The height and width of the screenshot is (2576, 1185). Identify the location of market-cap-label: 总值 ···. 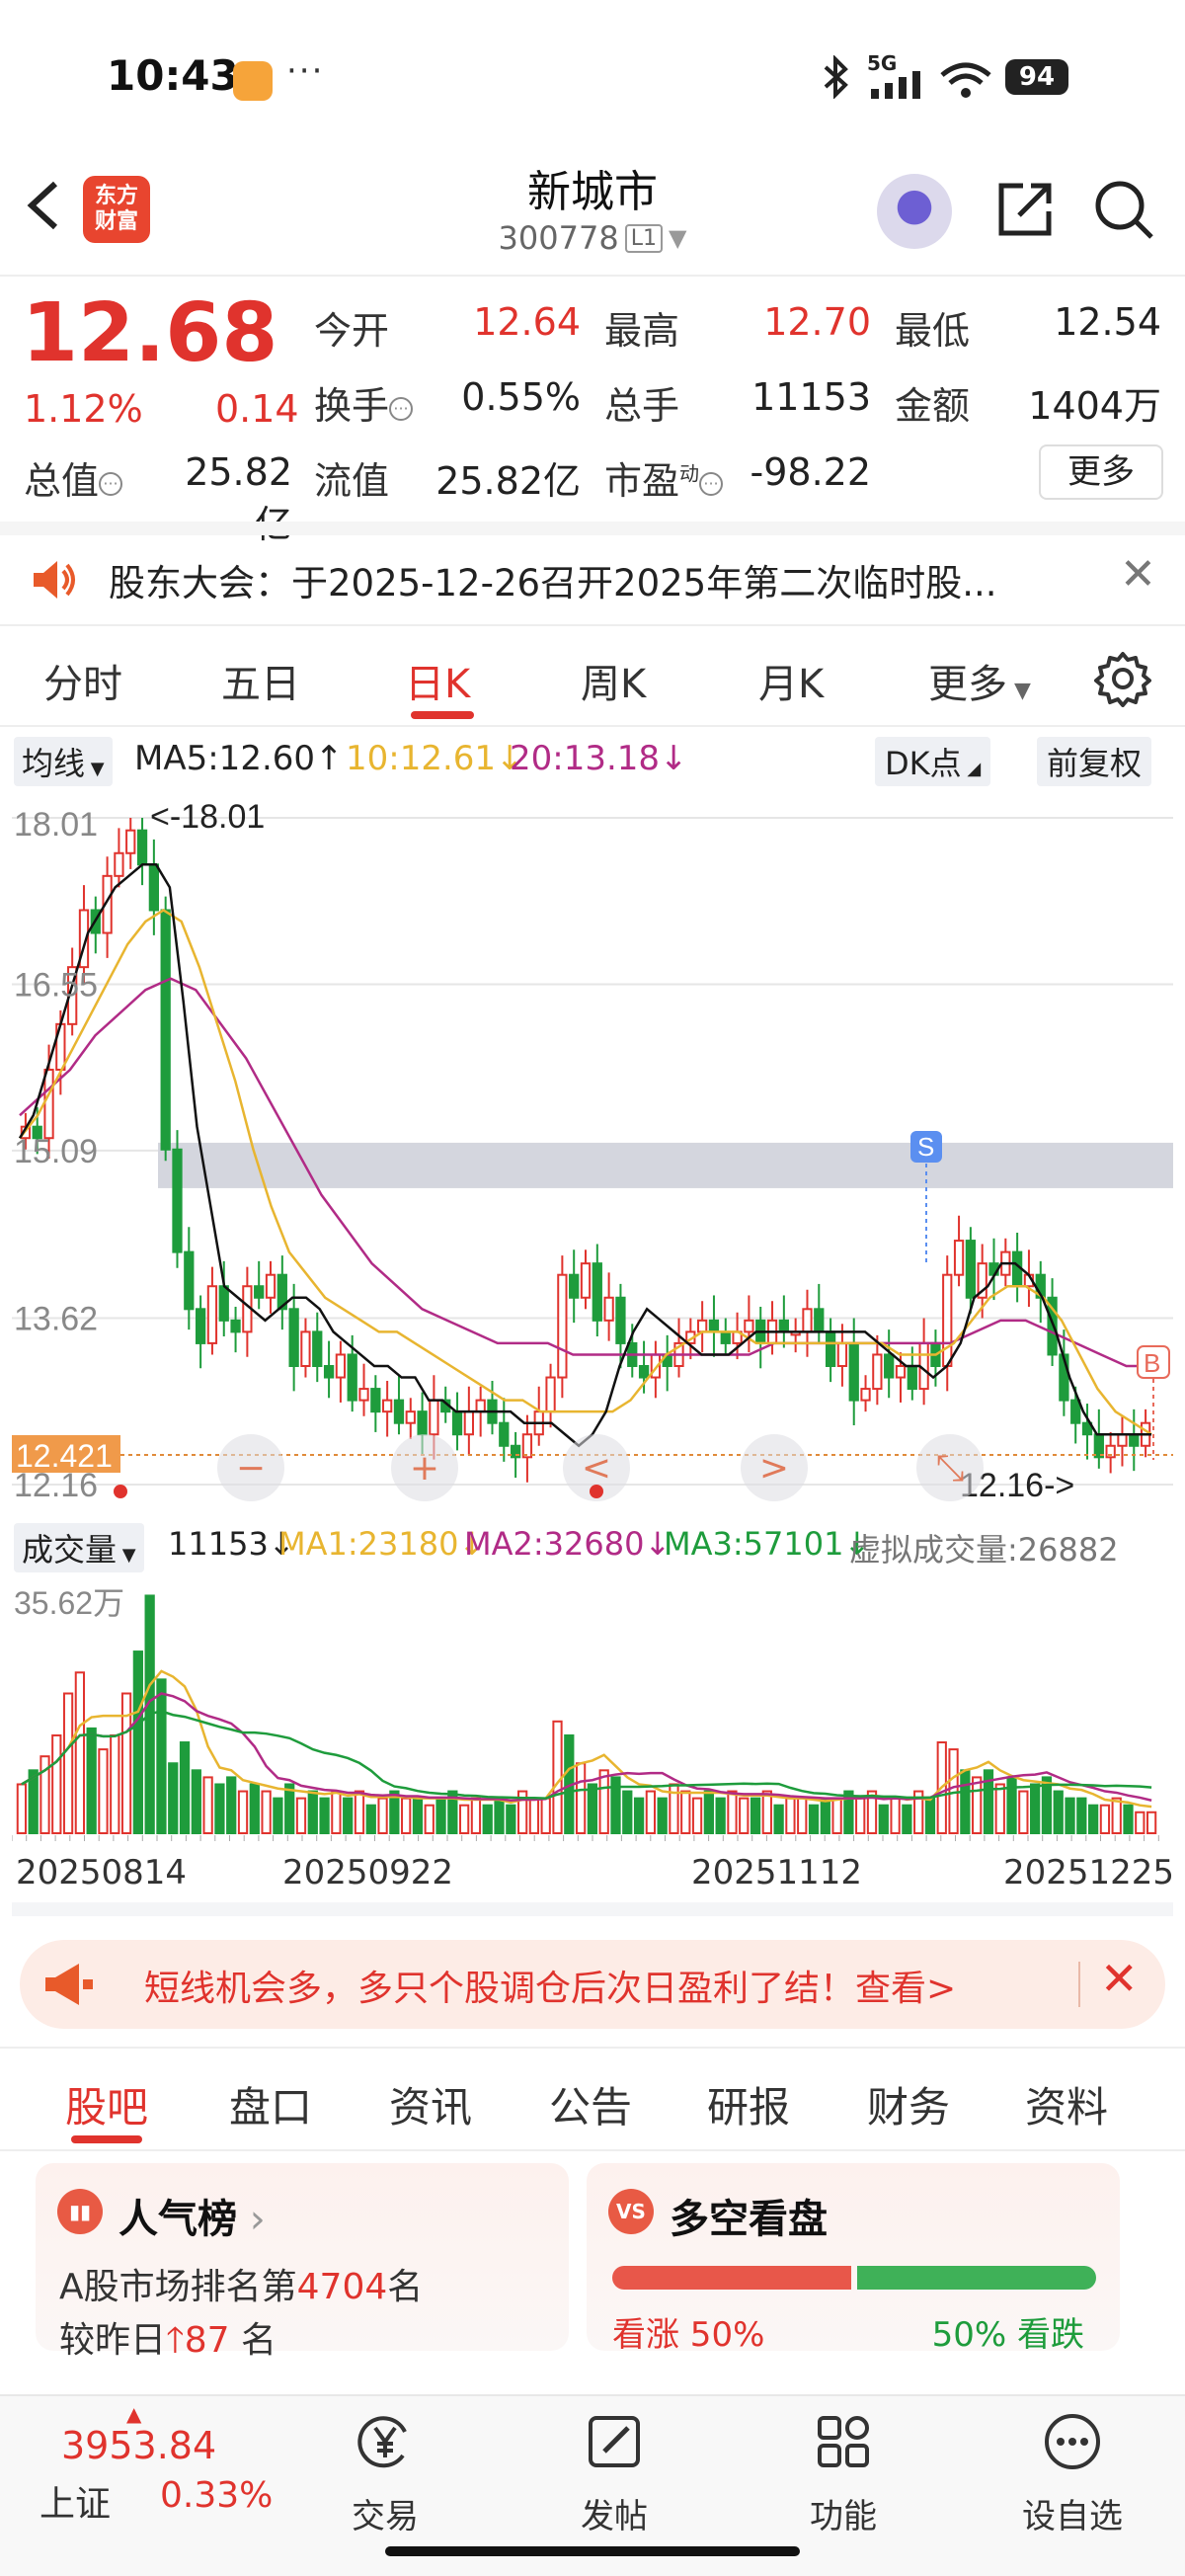
(73, 477).